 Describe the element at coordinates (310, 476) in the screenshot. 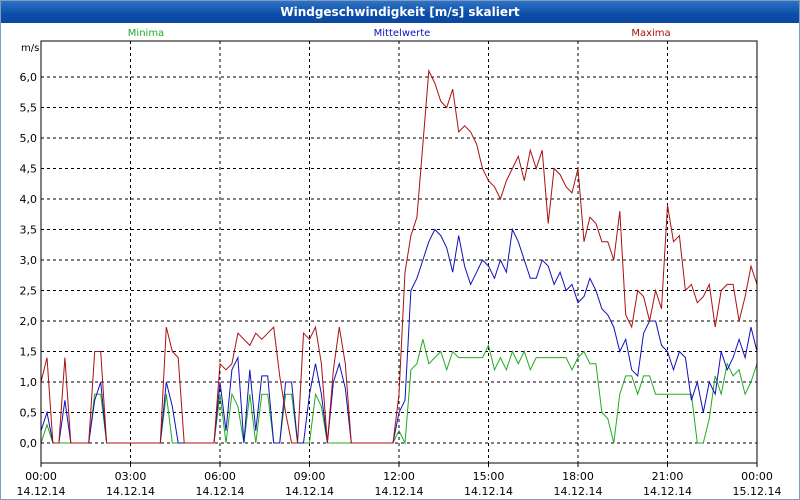

I see `x-tick-time: 09:00` at that location.